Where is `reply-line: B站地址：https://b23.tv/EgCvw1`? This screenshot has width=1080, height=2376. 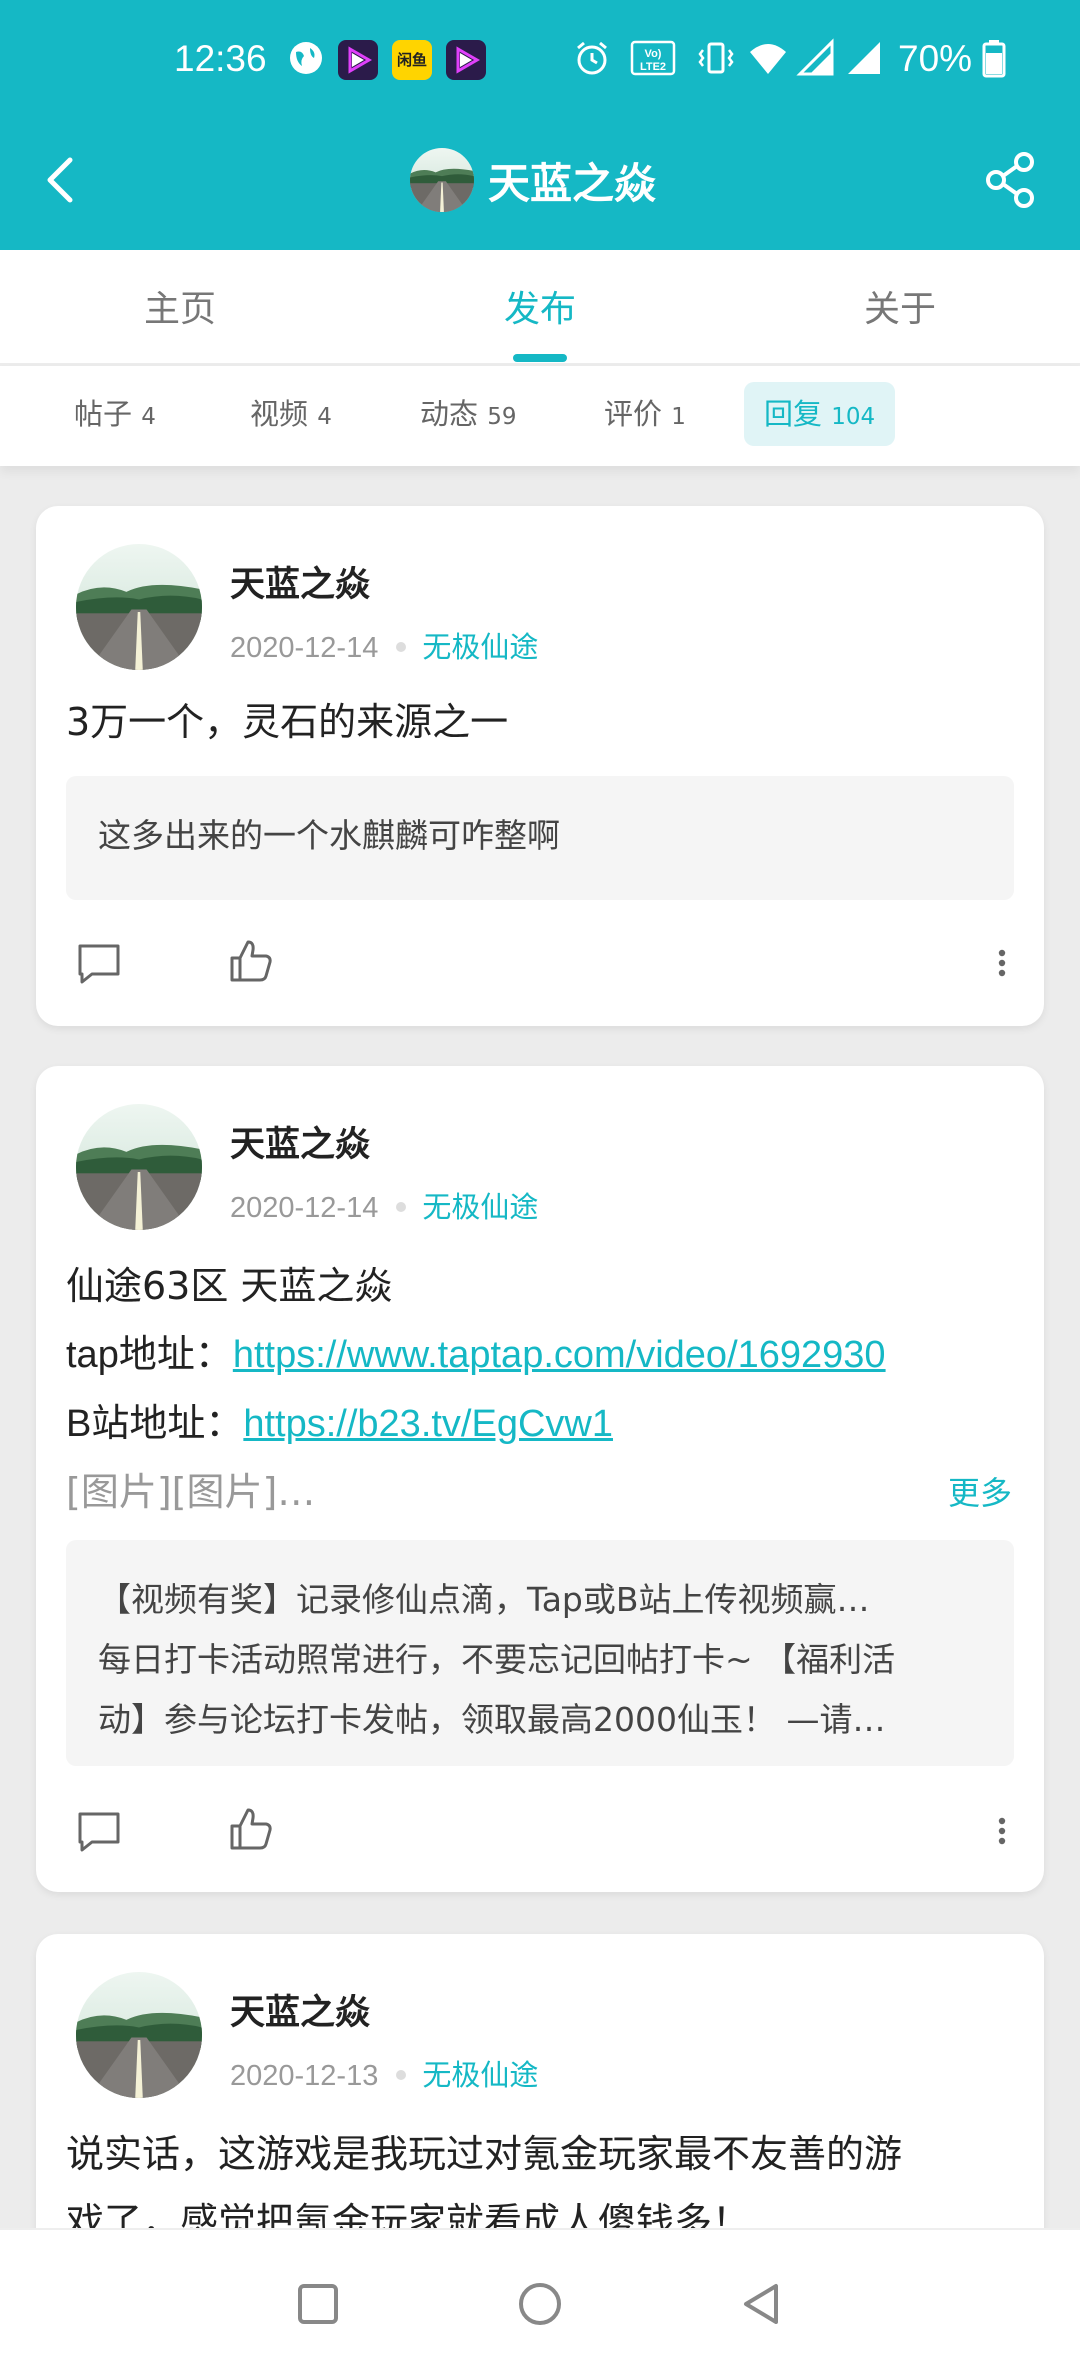
reply-line: B站地址：https://b23.tv/EgCvw1 is located at coordinates (546, 1423).